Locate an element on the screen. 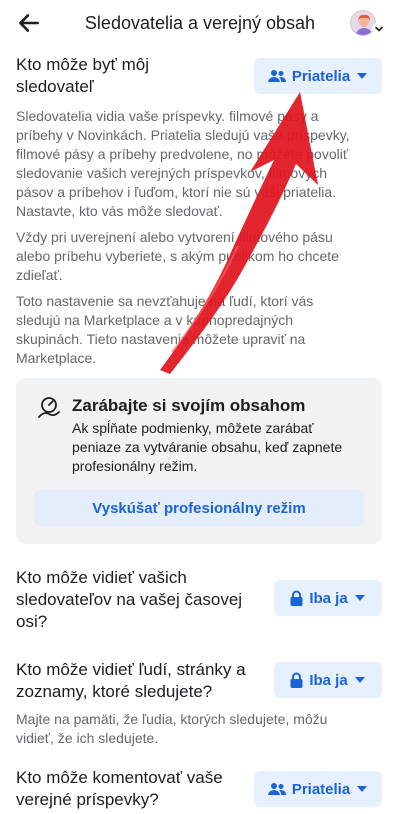  description-line: zdieľať. is located at coordinates (39, 275).